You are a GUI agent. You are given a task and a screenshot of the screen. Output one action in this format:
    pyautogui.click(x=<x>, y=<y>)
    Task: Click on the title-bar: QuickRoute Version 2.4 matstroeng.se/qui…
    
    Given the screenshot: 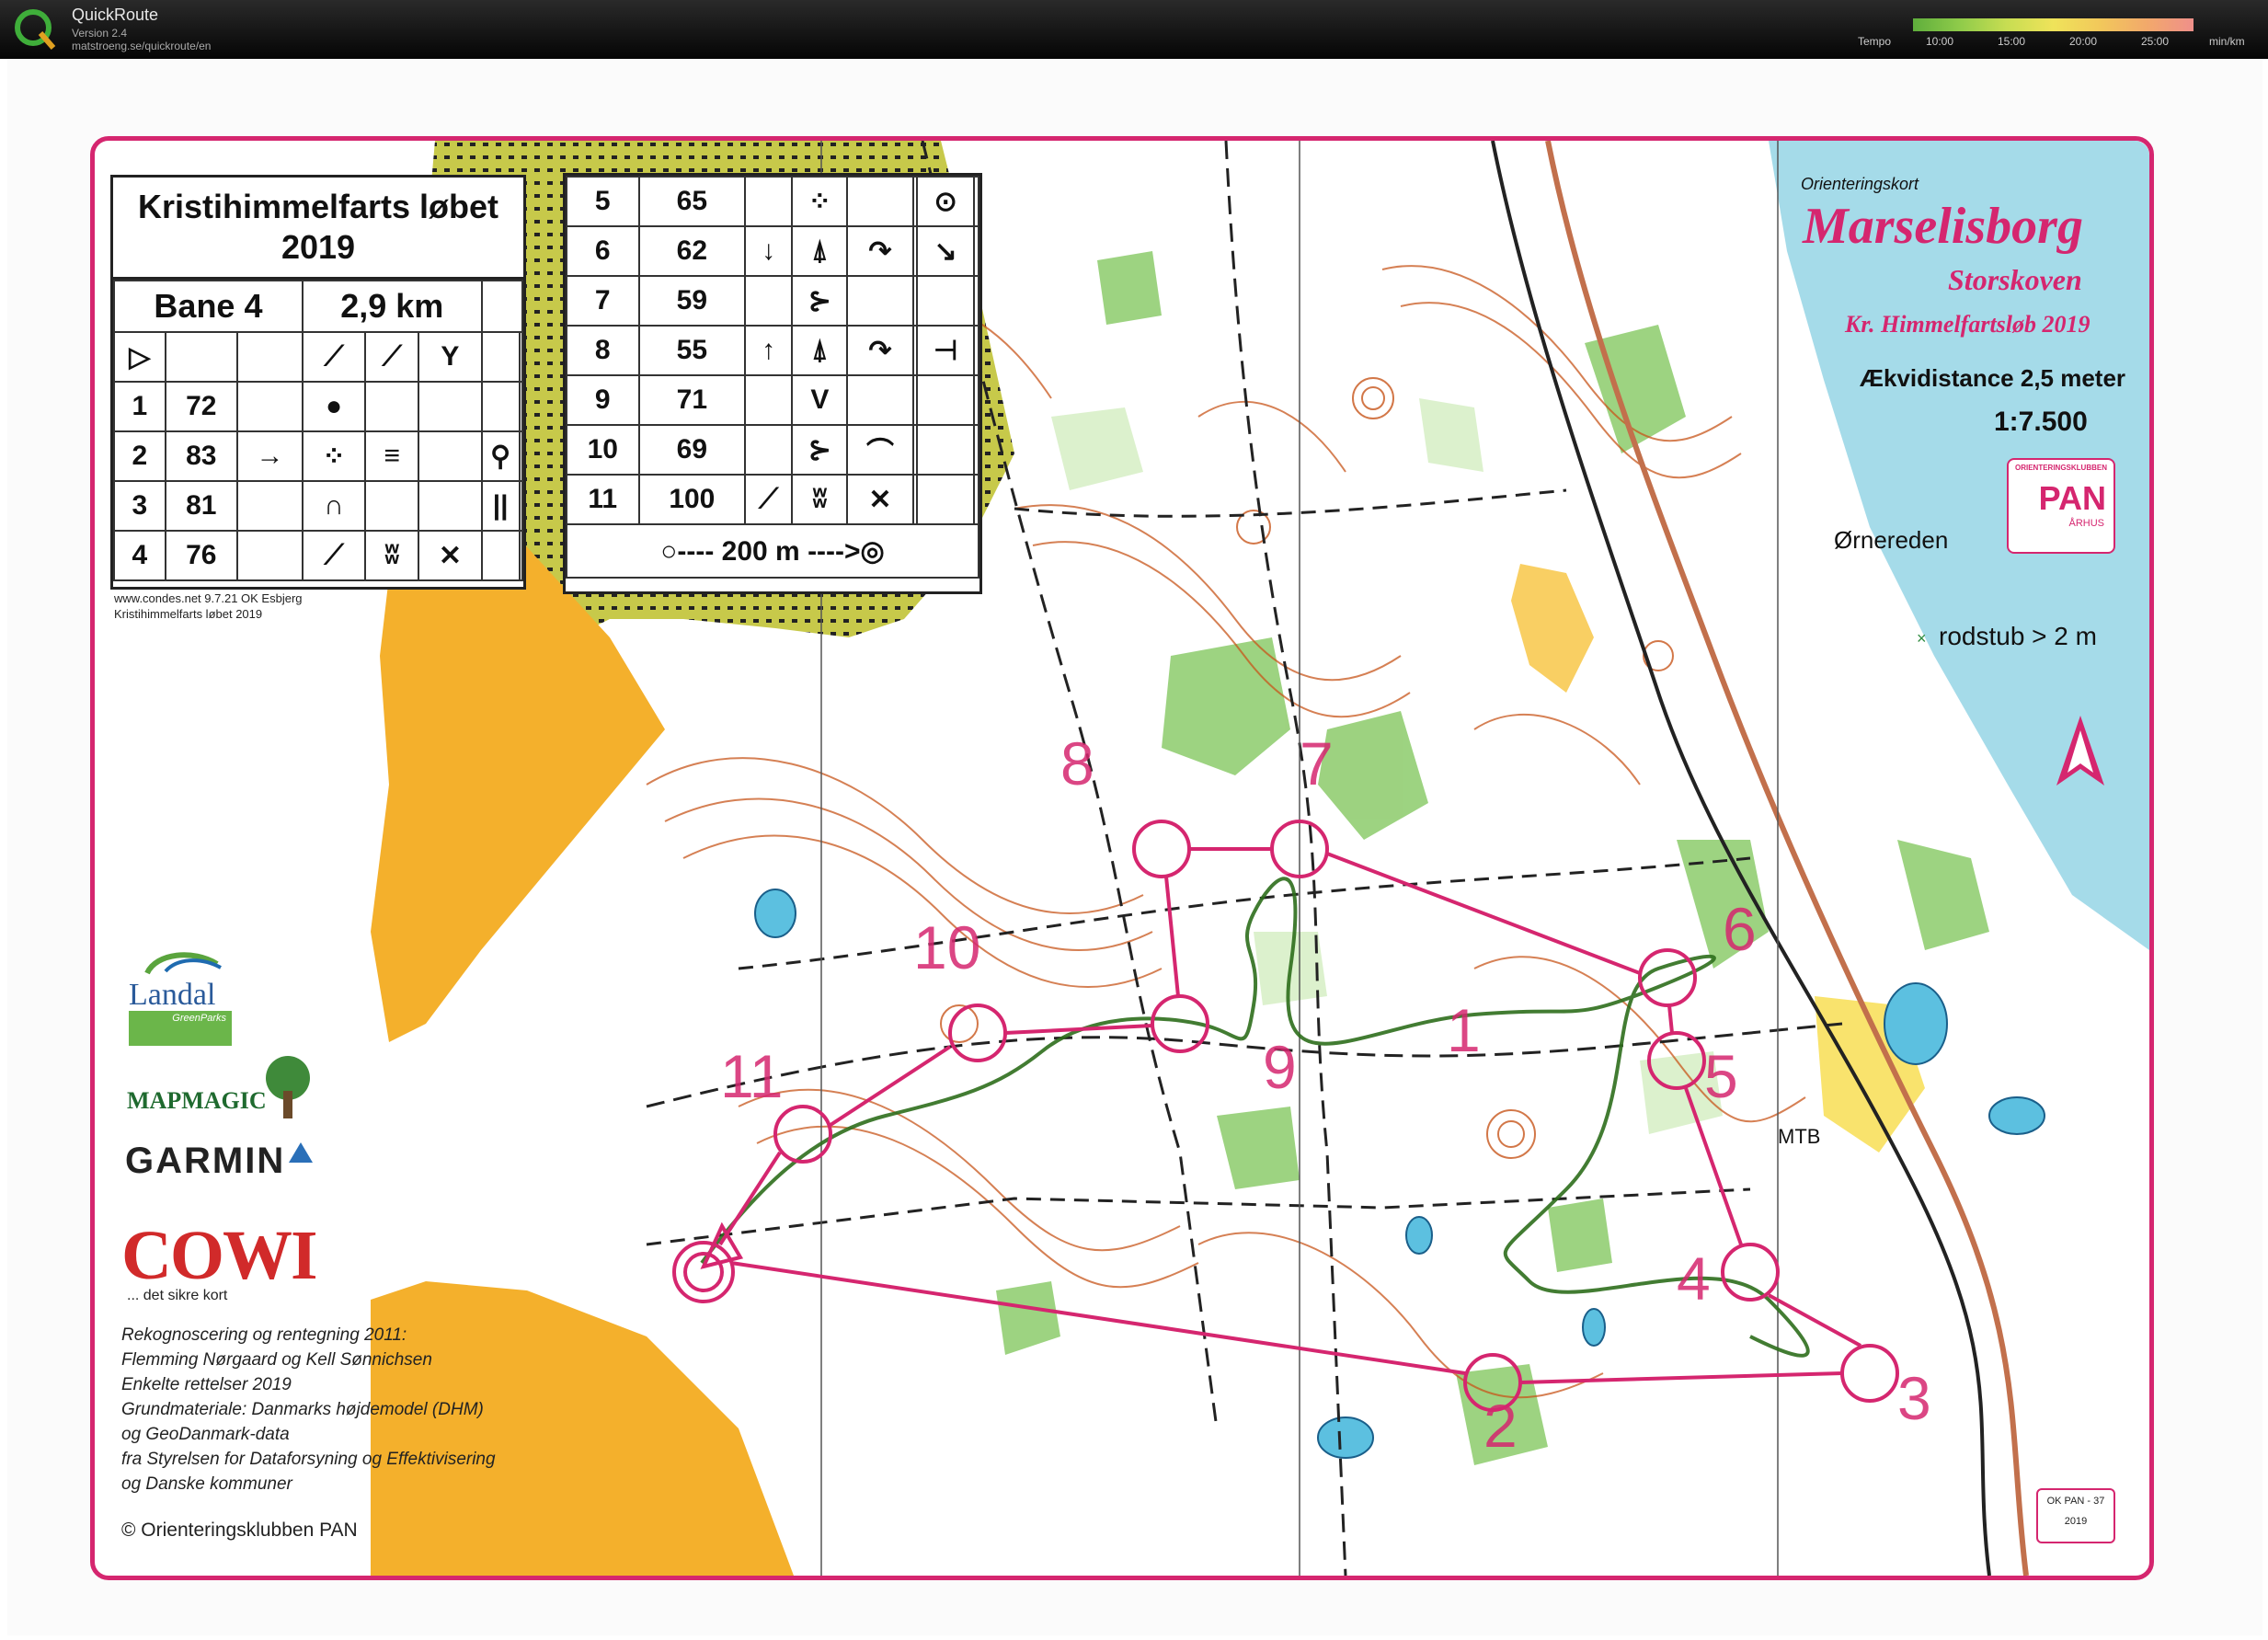 What is the action you would take?
    pyautogui.click(x=1134, y=29)
    